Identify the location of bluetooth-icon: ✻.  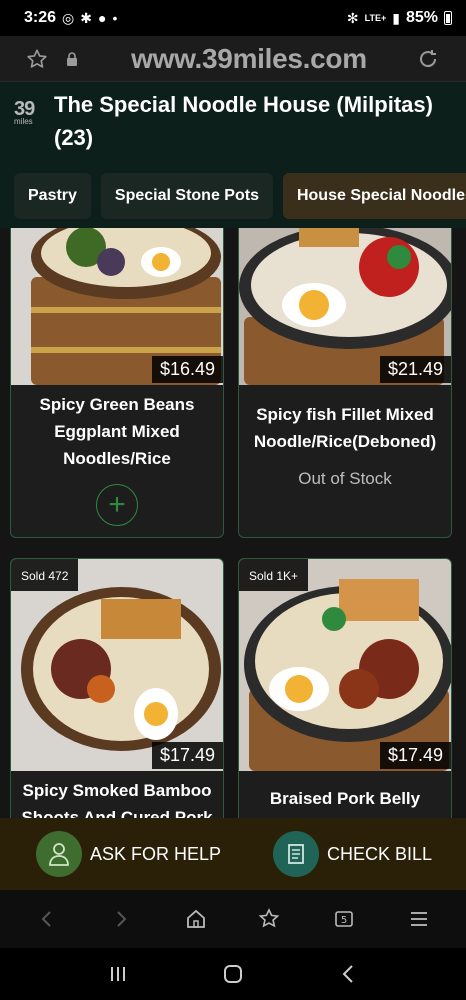
(352, 17).